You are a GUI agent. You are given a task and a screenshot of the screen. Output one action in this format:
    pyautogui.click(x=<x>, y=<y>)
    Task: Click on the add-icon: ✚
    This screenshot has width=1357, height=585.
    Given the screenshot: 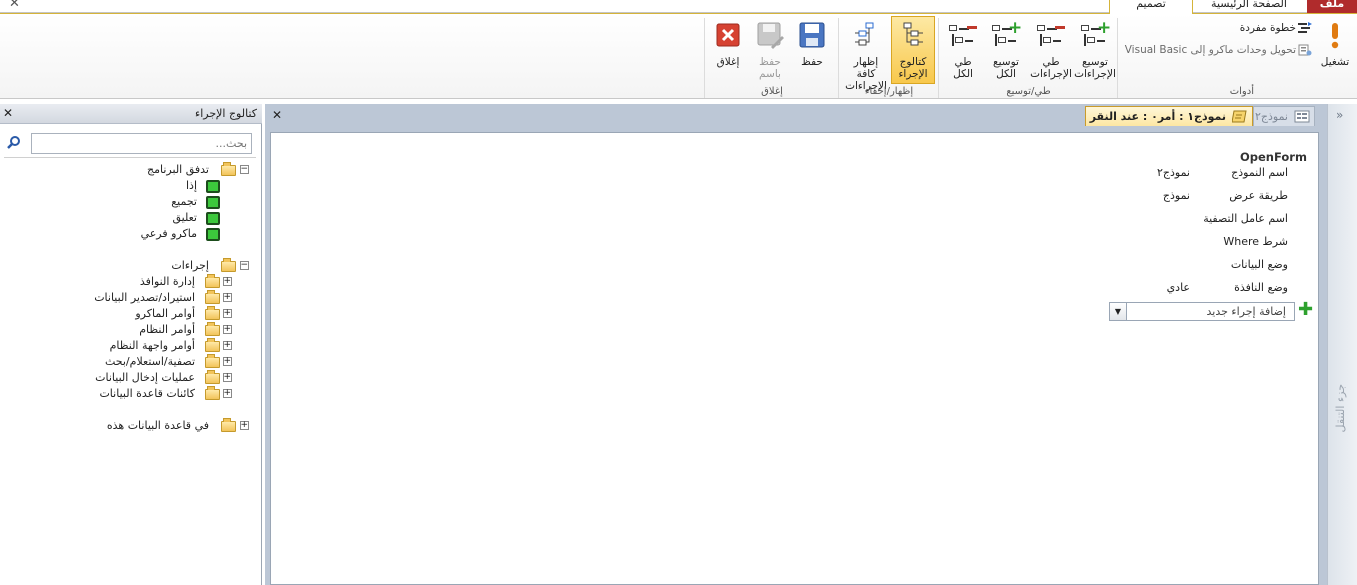 What is the action you would take?
    pyautogui.click(x=1305, y=310)
    